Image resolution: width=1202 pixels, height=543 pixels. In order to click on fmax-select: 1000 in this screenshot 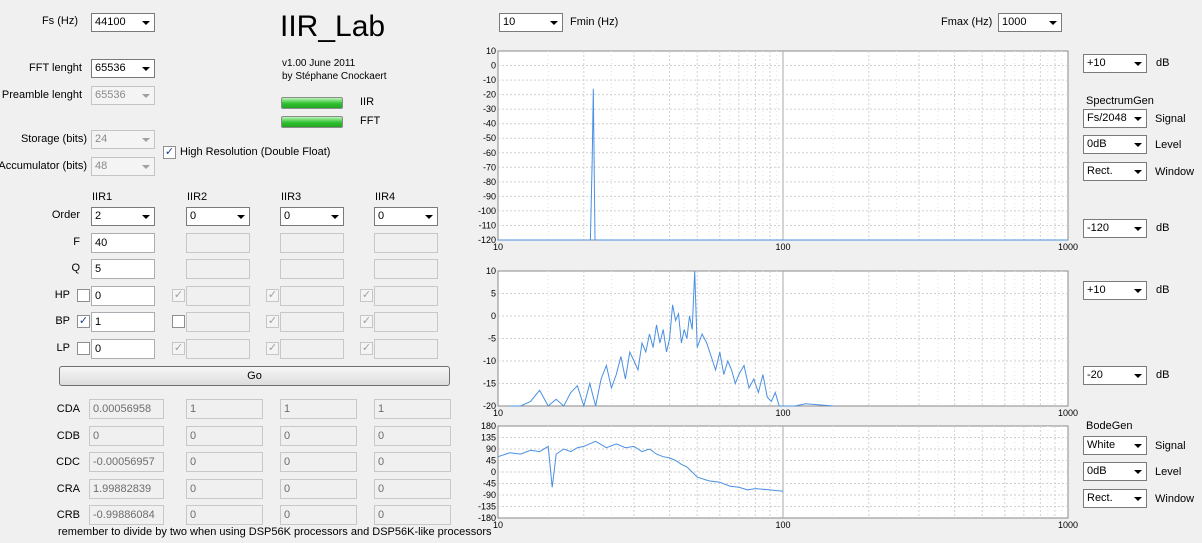, I will do `click(1030, 22)`.